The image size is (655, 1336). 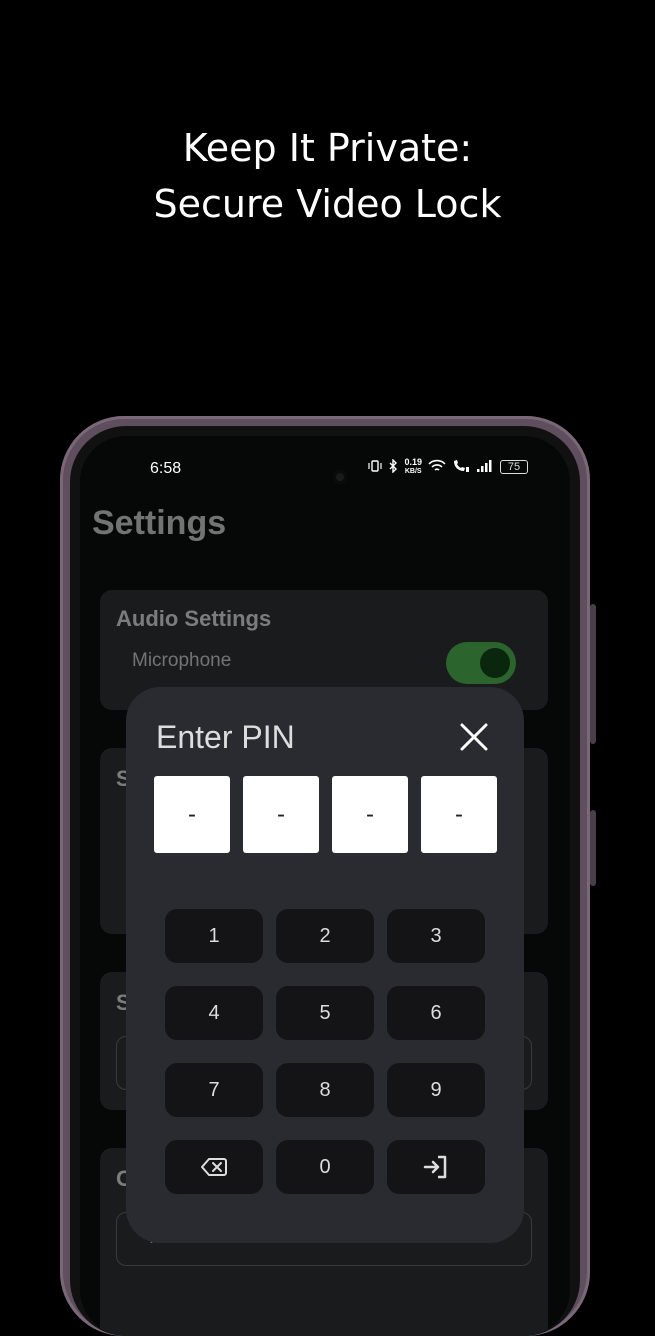 I want to click on key-8: 8, so click(x=325, y=1090).